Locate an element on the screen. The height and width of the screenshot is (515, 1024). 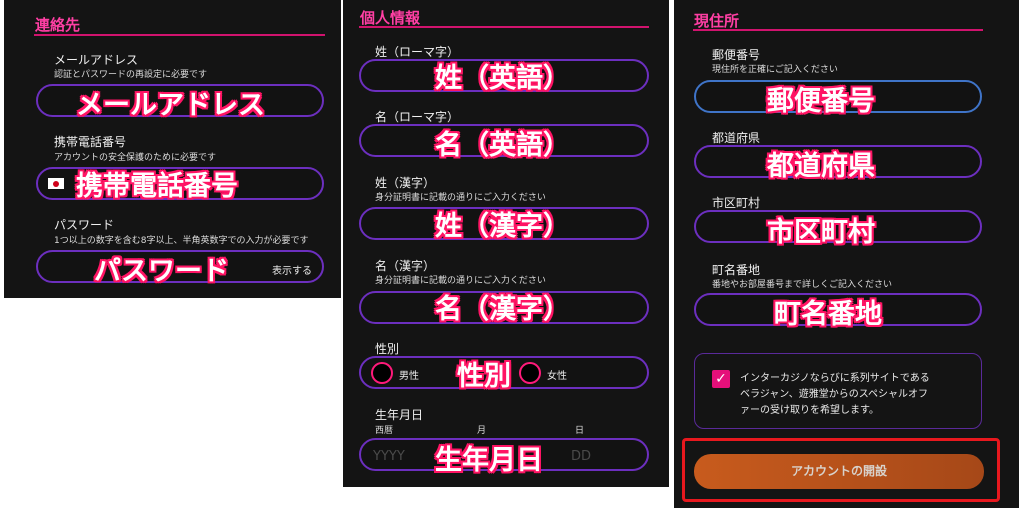
consent-text-line-2: ベラジャン、遊雅堂からのスペシャルオフ is located at coordinates (834, 394).